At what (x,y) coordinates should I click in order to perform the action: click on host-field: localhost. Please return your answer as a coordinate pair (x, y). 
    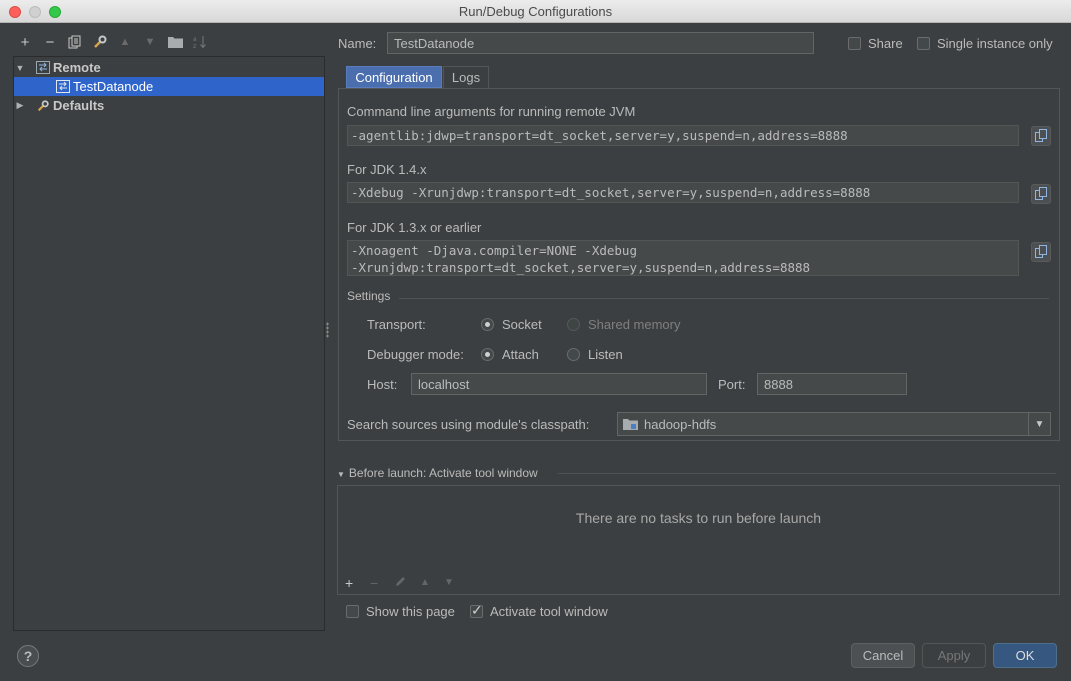
    Looking at the image, I should click on (559, 384).